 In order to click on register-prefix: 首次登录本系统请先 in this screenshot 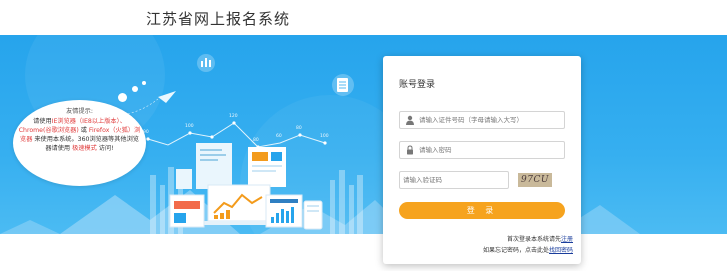, I will do `click(533, 239)`.